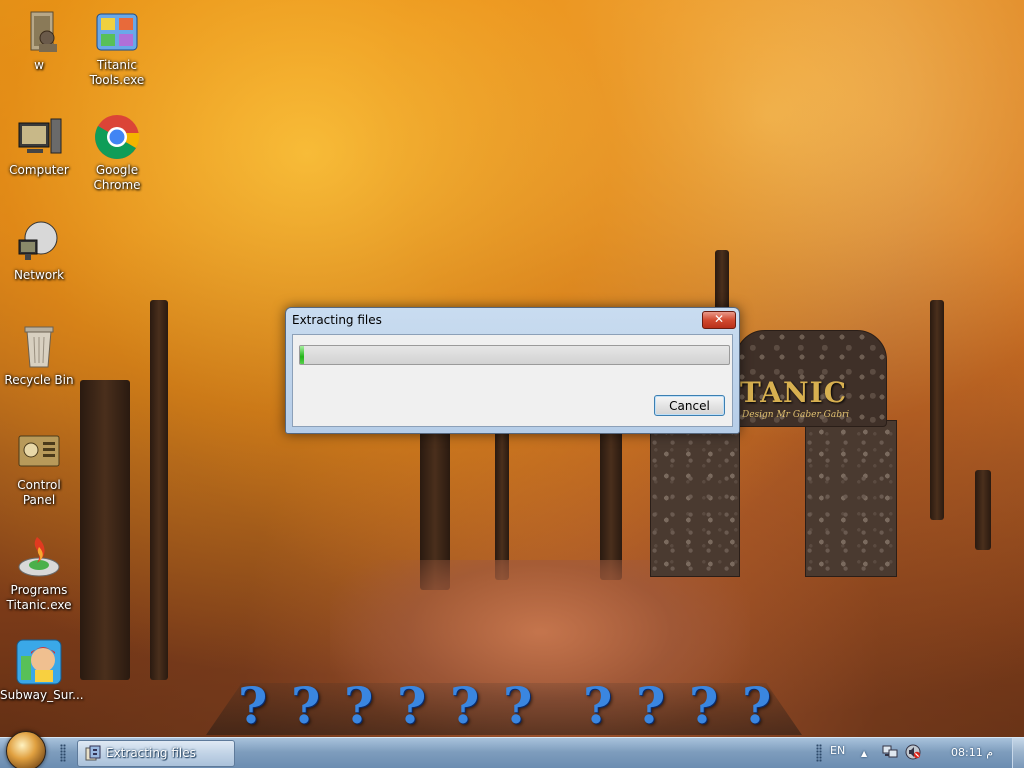 The image size is (1024, 768). Describe the element at coordinates (890, 753) in the screenshot. I see `network-tray-icon` at that location.